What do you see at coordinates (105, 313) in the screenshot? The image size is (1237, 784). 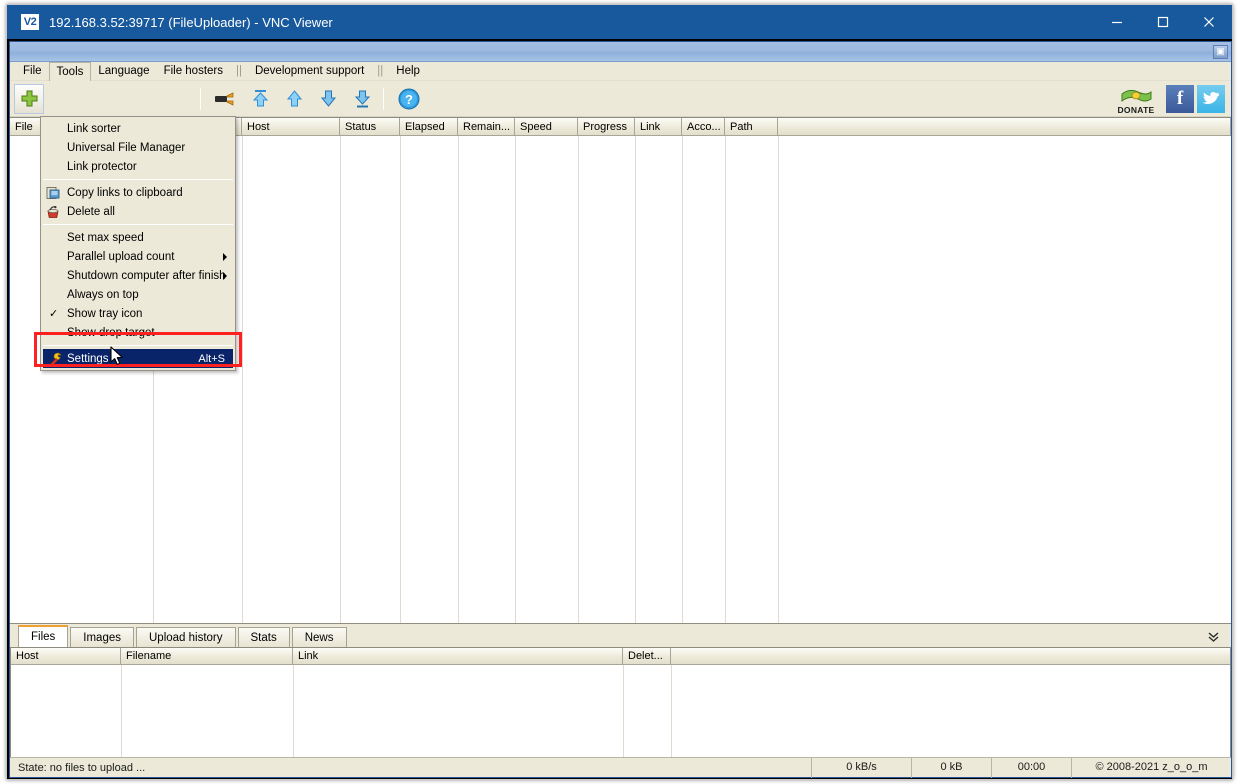 I see `menuitem-label: Show tray icon` at bounding box center [105, 313].